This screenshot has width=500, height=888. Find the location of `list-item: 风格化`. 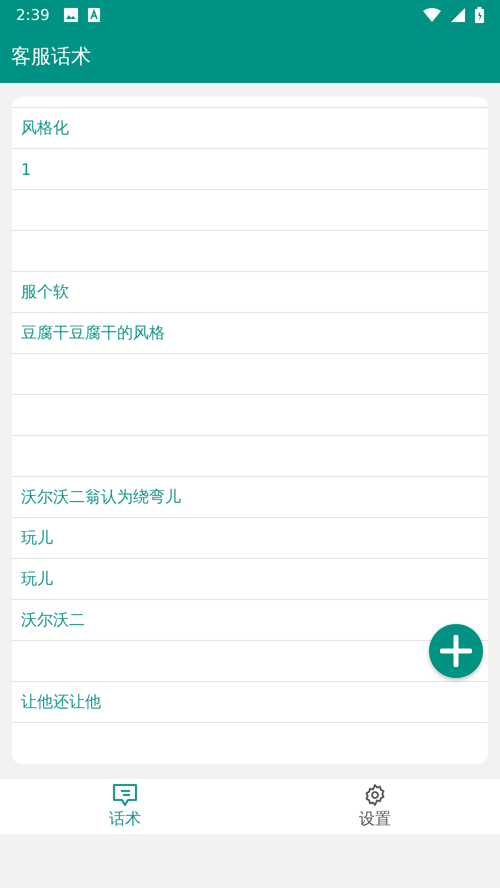

list-item: 风格化 is located at coordinates (250, 127).